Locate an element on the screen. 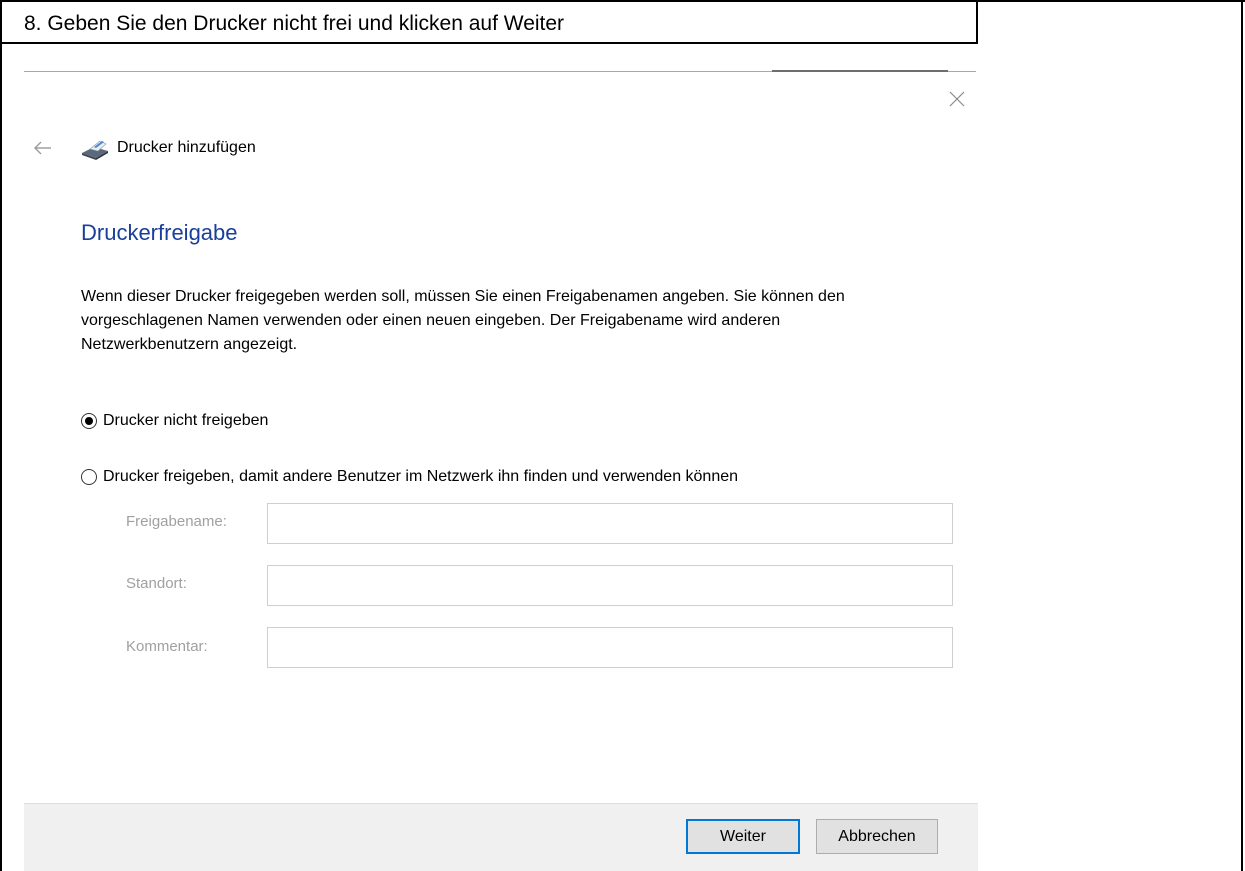  section-heading: Druckerfreigabe is located at coordinates (159, 232).